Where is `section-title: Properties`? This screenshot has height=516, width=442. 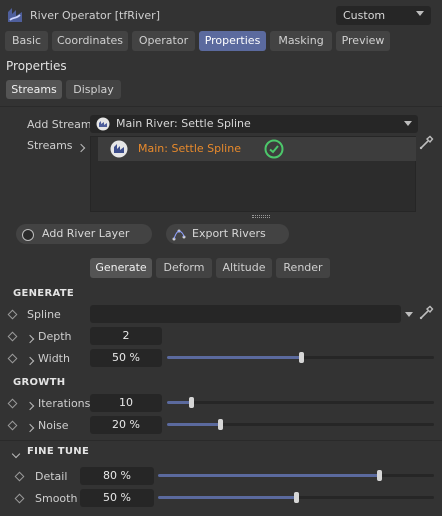
section-title: Properties is located at coordinates (36, 66).